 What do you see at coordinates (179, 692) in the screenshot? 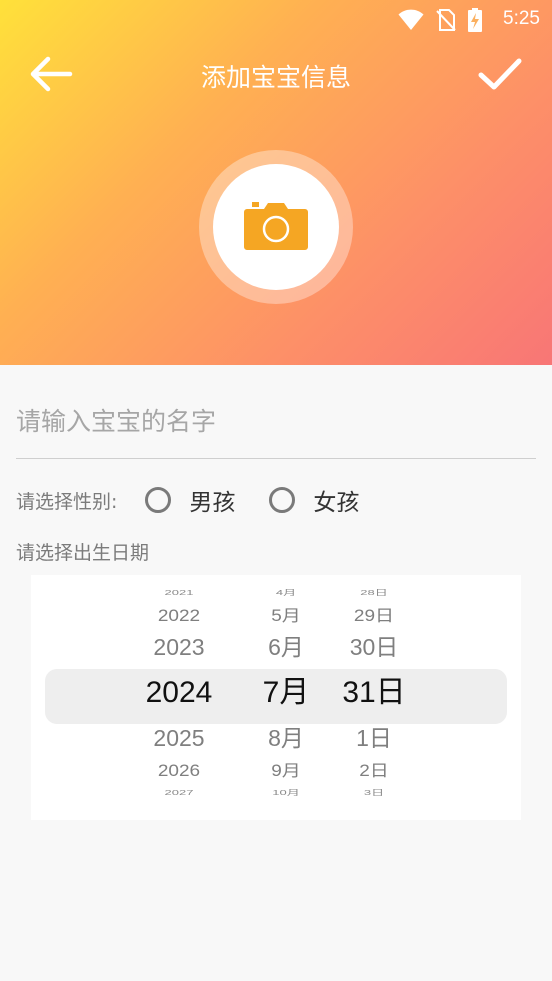
I see `year-item-selected: 2024` at bounding box center [179, 692].